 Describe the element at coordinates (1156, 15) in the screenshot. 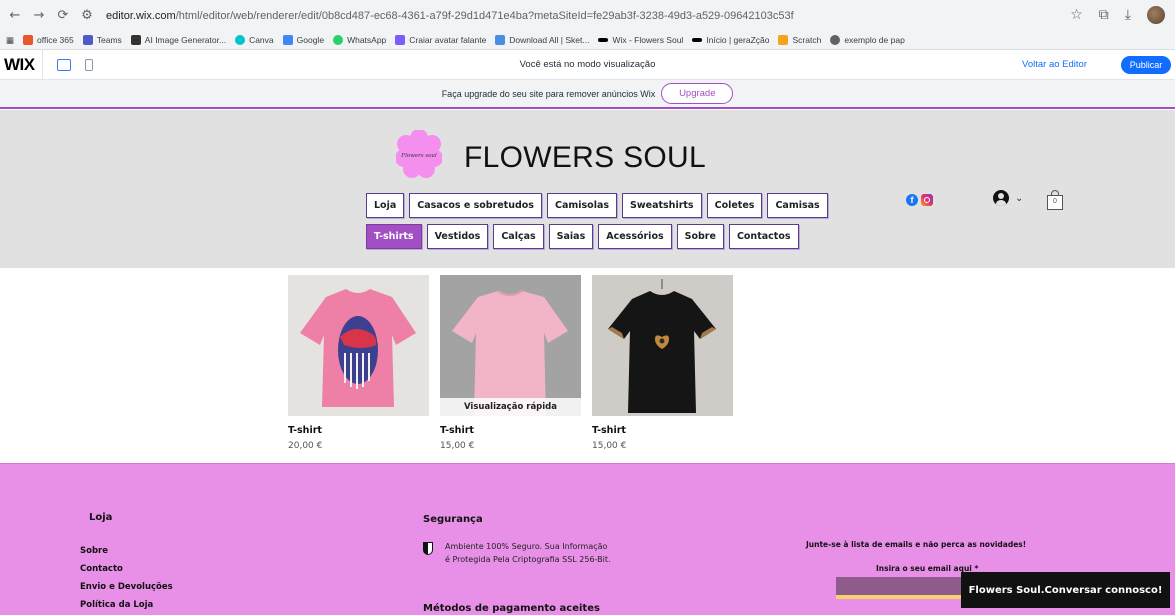

I see `profile-avatar` at that location.